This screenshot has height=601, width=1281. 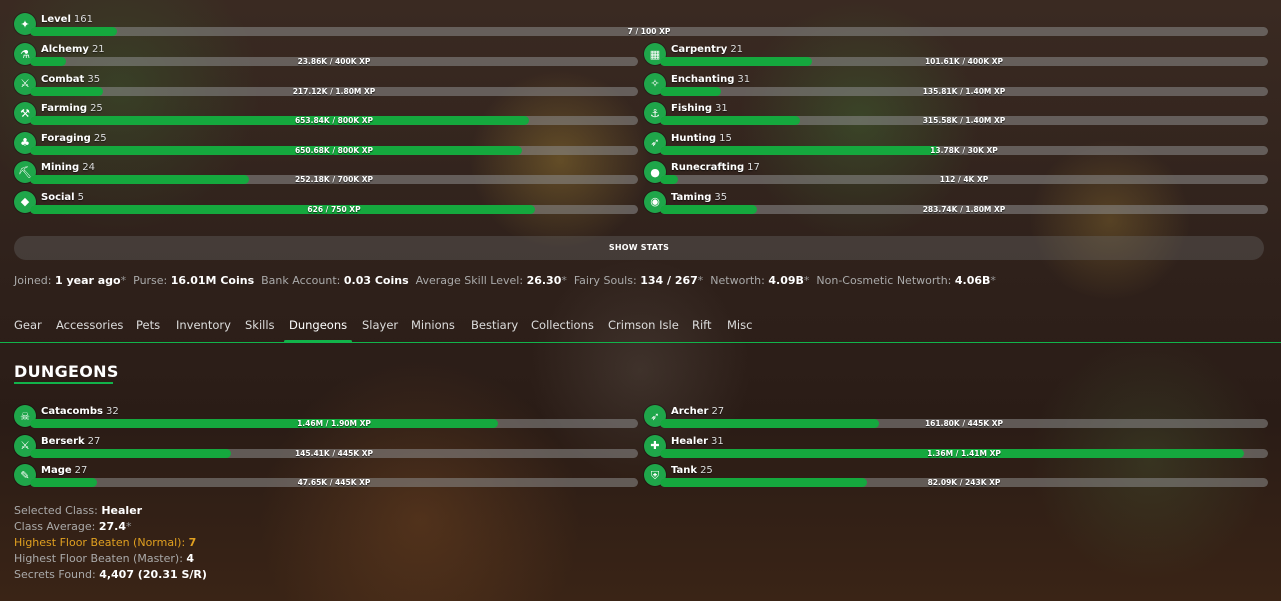 What do you see at coordinates (964, 209) in the screenshot?
I see `xp-text: 283.74K / 1.80M XP` at bounding box center [964, 209].